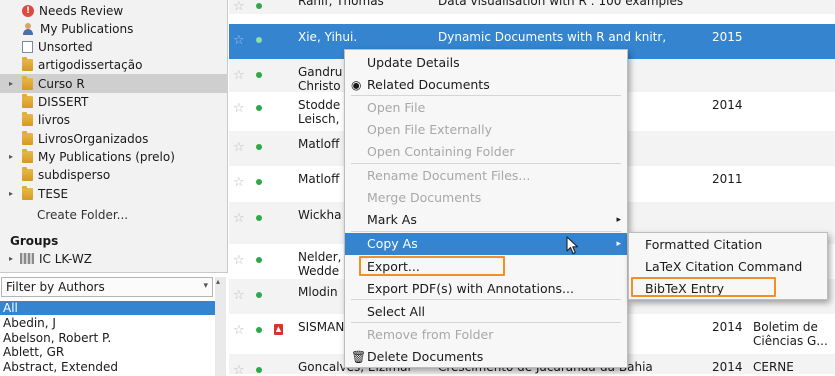 The height and width of the screenshot is (376, 835). I want to click on scroll-up-icon: ▴, so click(218, 281).